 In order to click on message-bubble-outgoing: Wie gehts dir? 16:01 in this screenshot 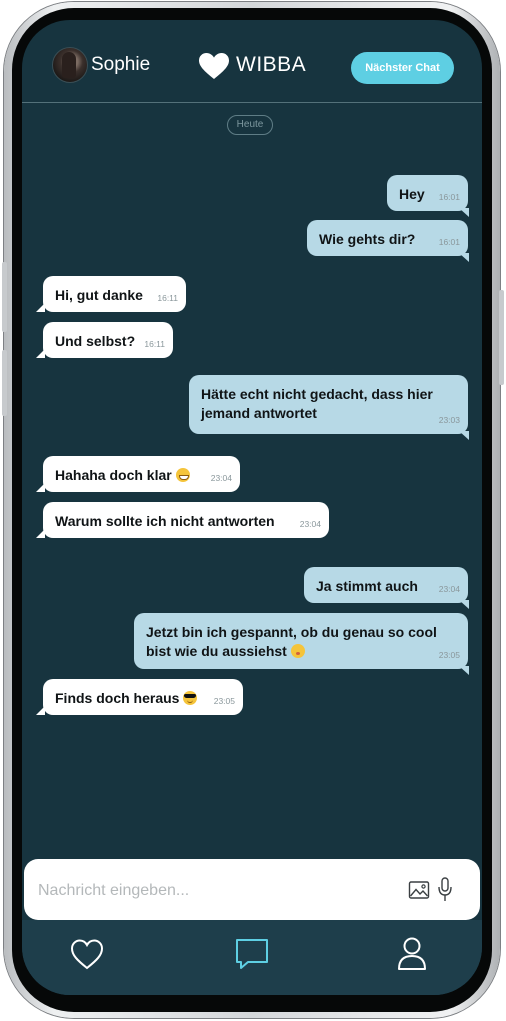, I will do `click(388, 241)`.